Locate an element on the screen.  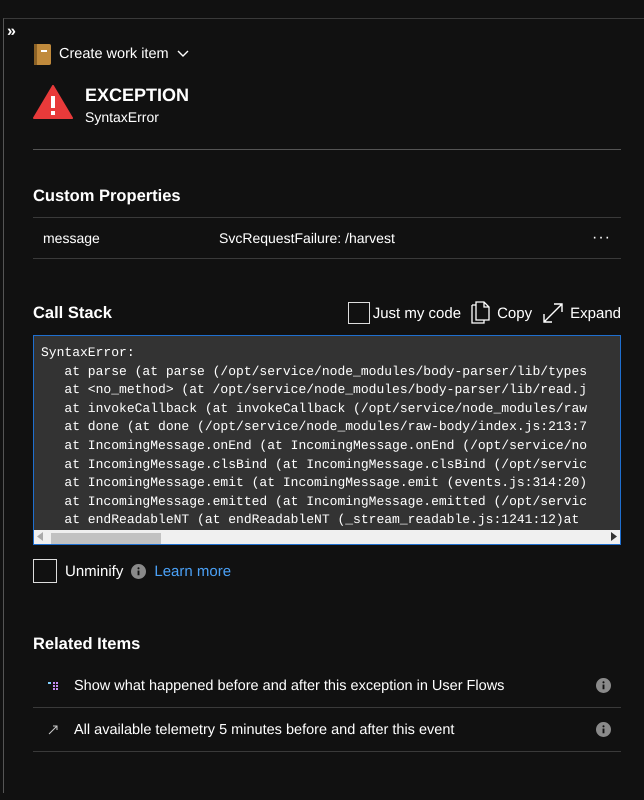
unminify-label: Unminify is located at coordinates (94, 571).